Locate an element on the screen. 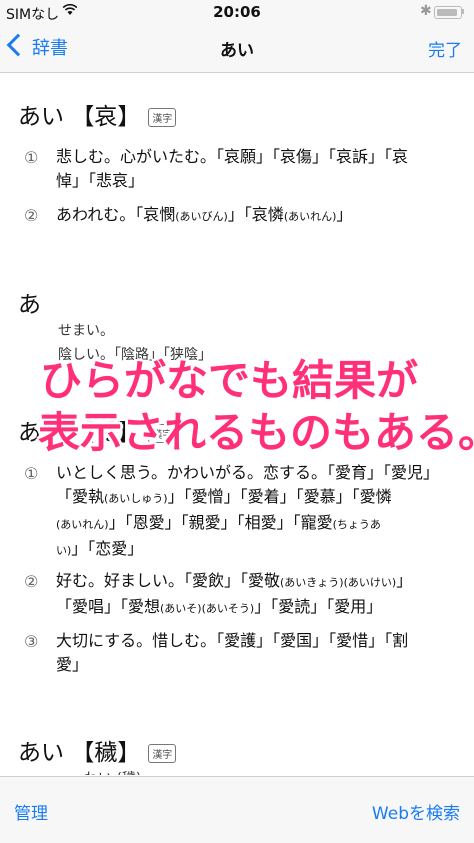  sense-number: ③ is located at coordinates (31, 641).